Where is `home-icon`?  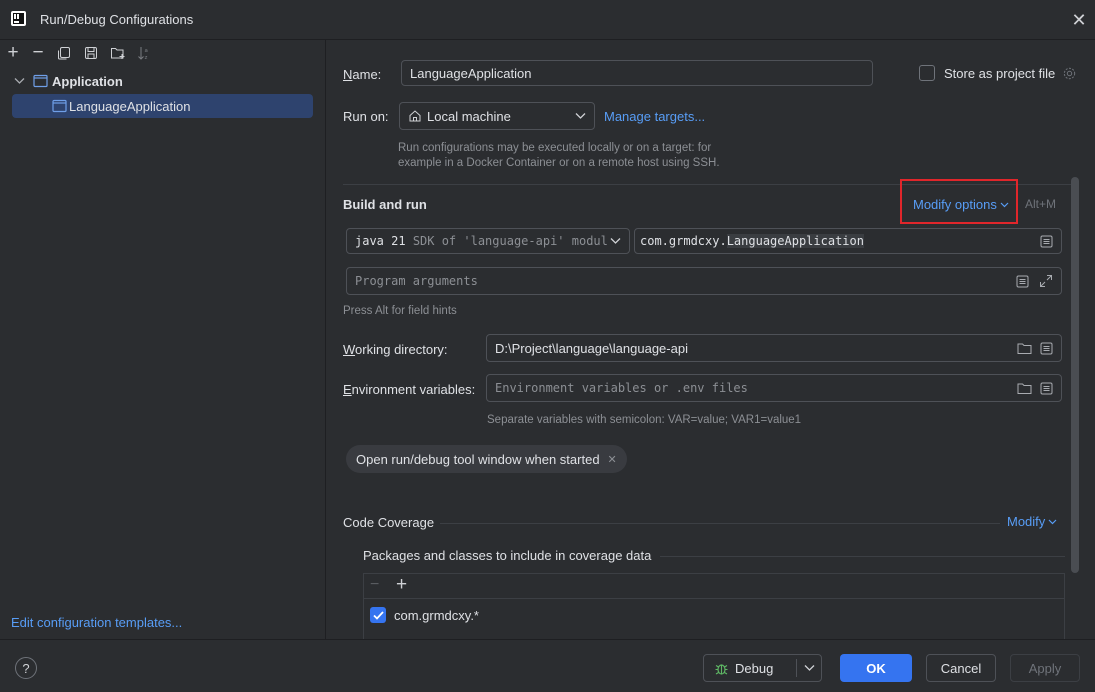
home-icon is located at coordinates (415, 116).